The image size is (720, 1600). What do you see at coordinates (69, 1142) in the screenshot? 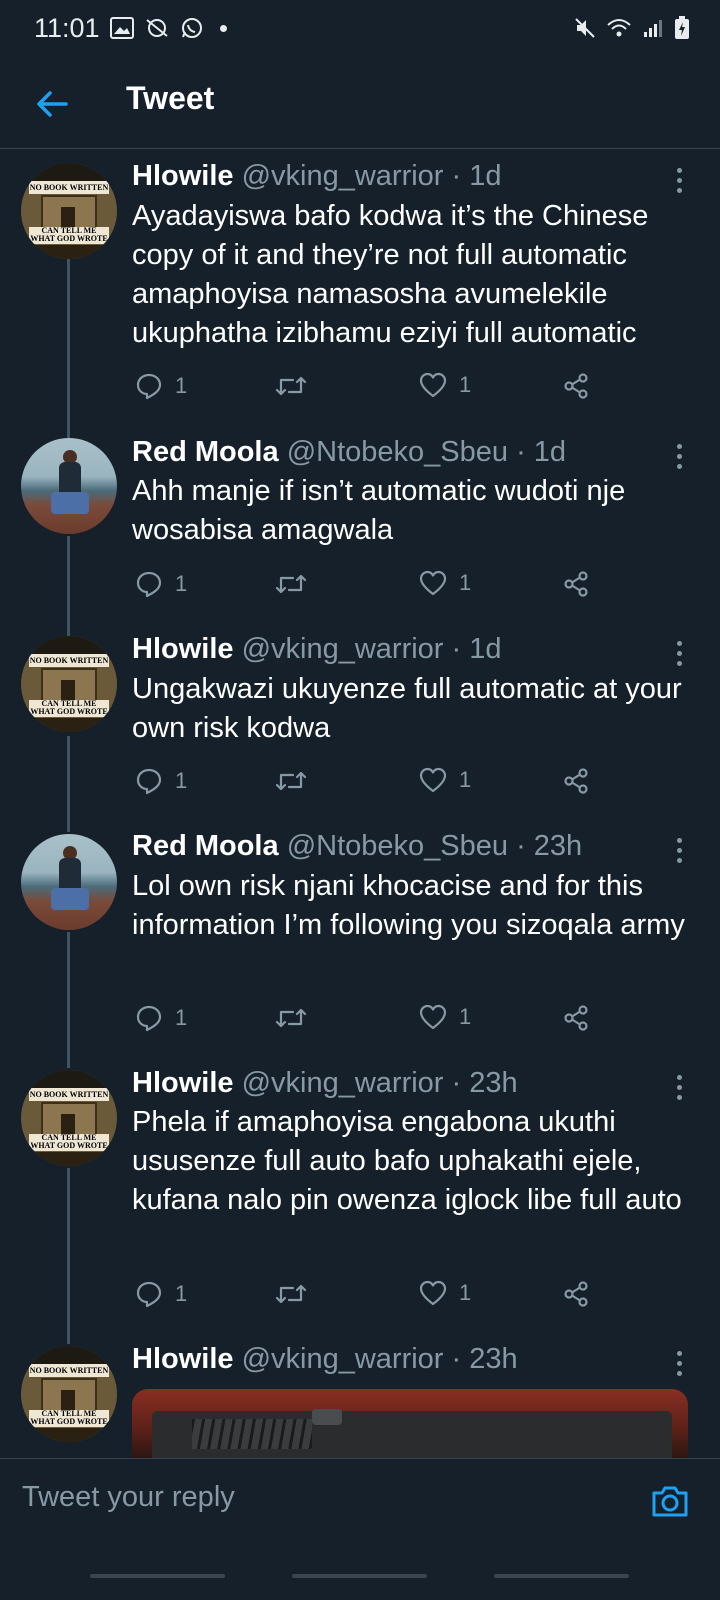
I see `avatar-caption: CAN TELL ME WHAT GOD WROTE` at bounding box center [69, 1142].